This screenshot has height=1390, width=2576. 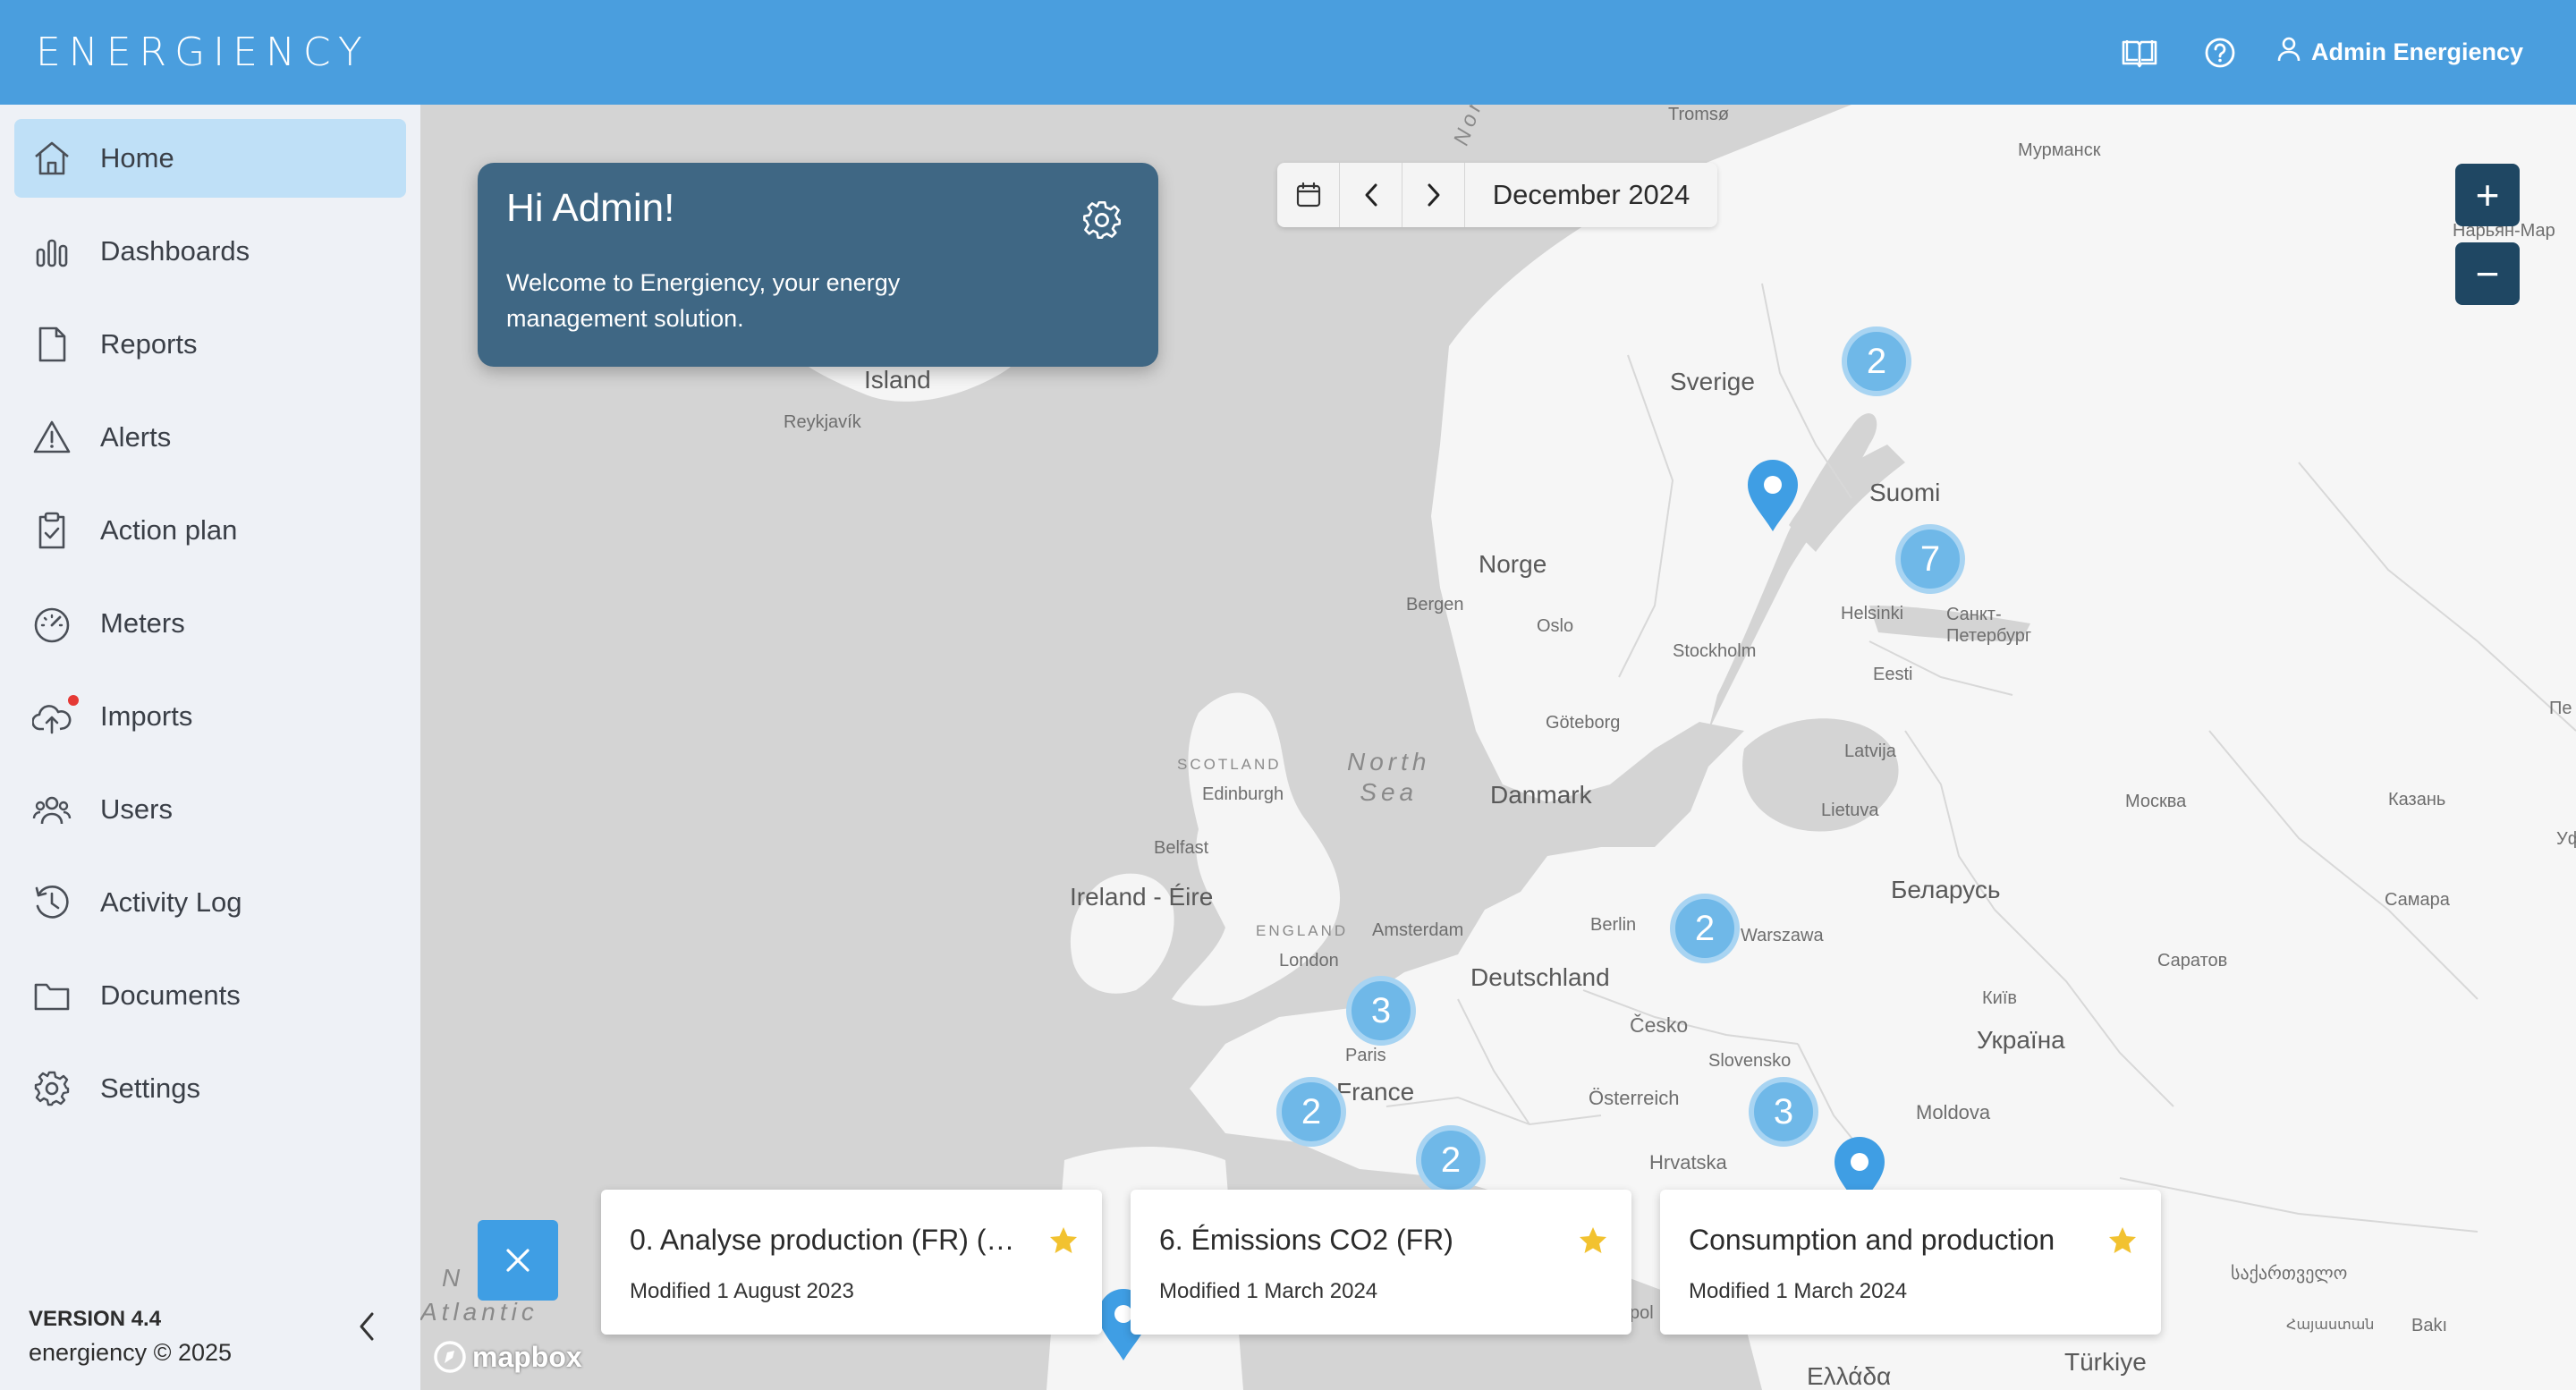 I want to click on close-favorites-button, so click(x=518, y=1260).